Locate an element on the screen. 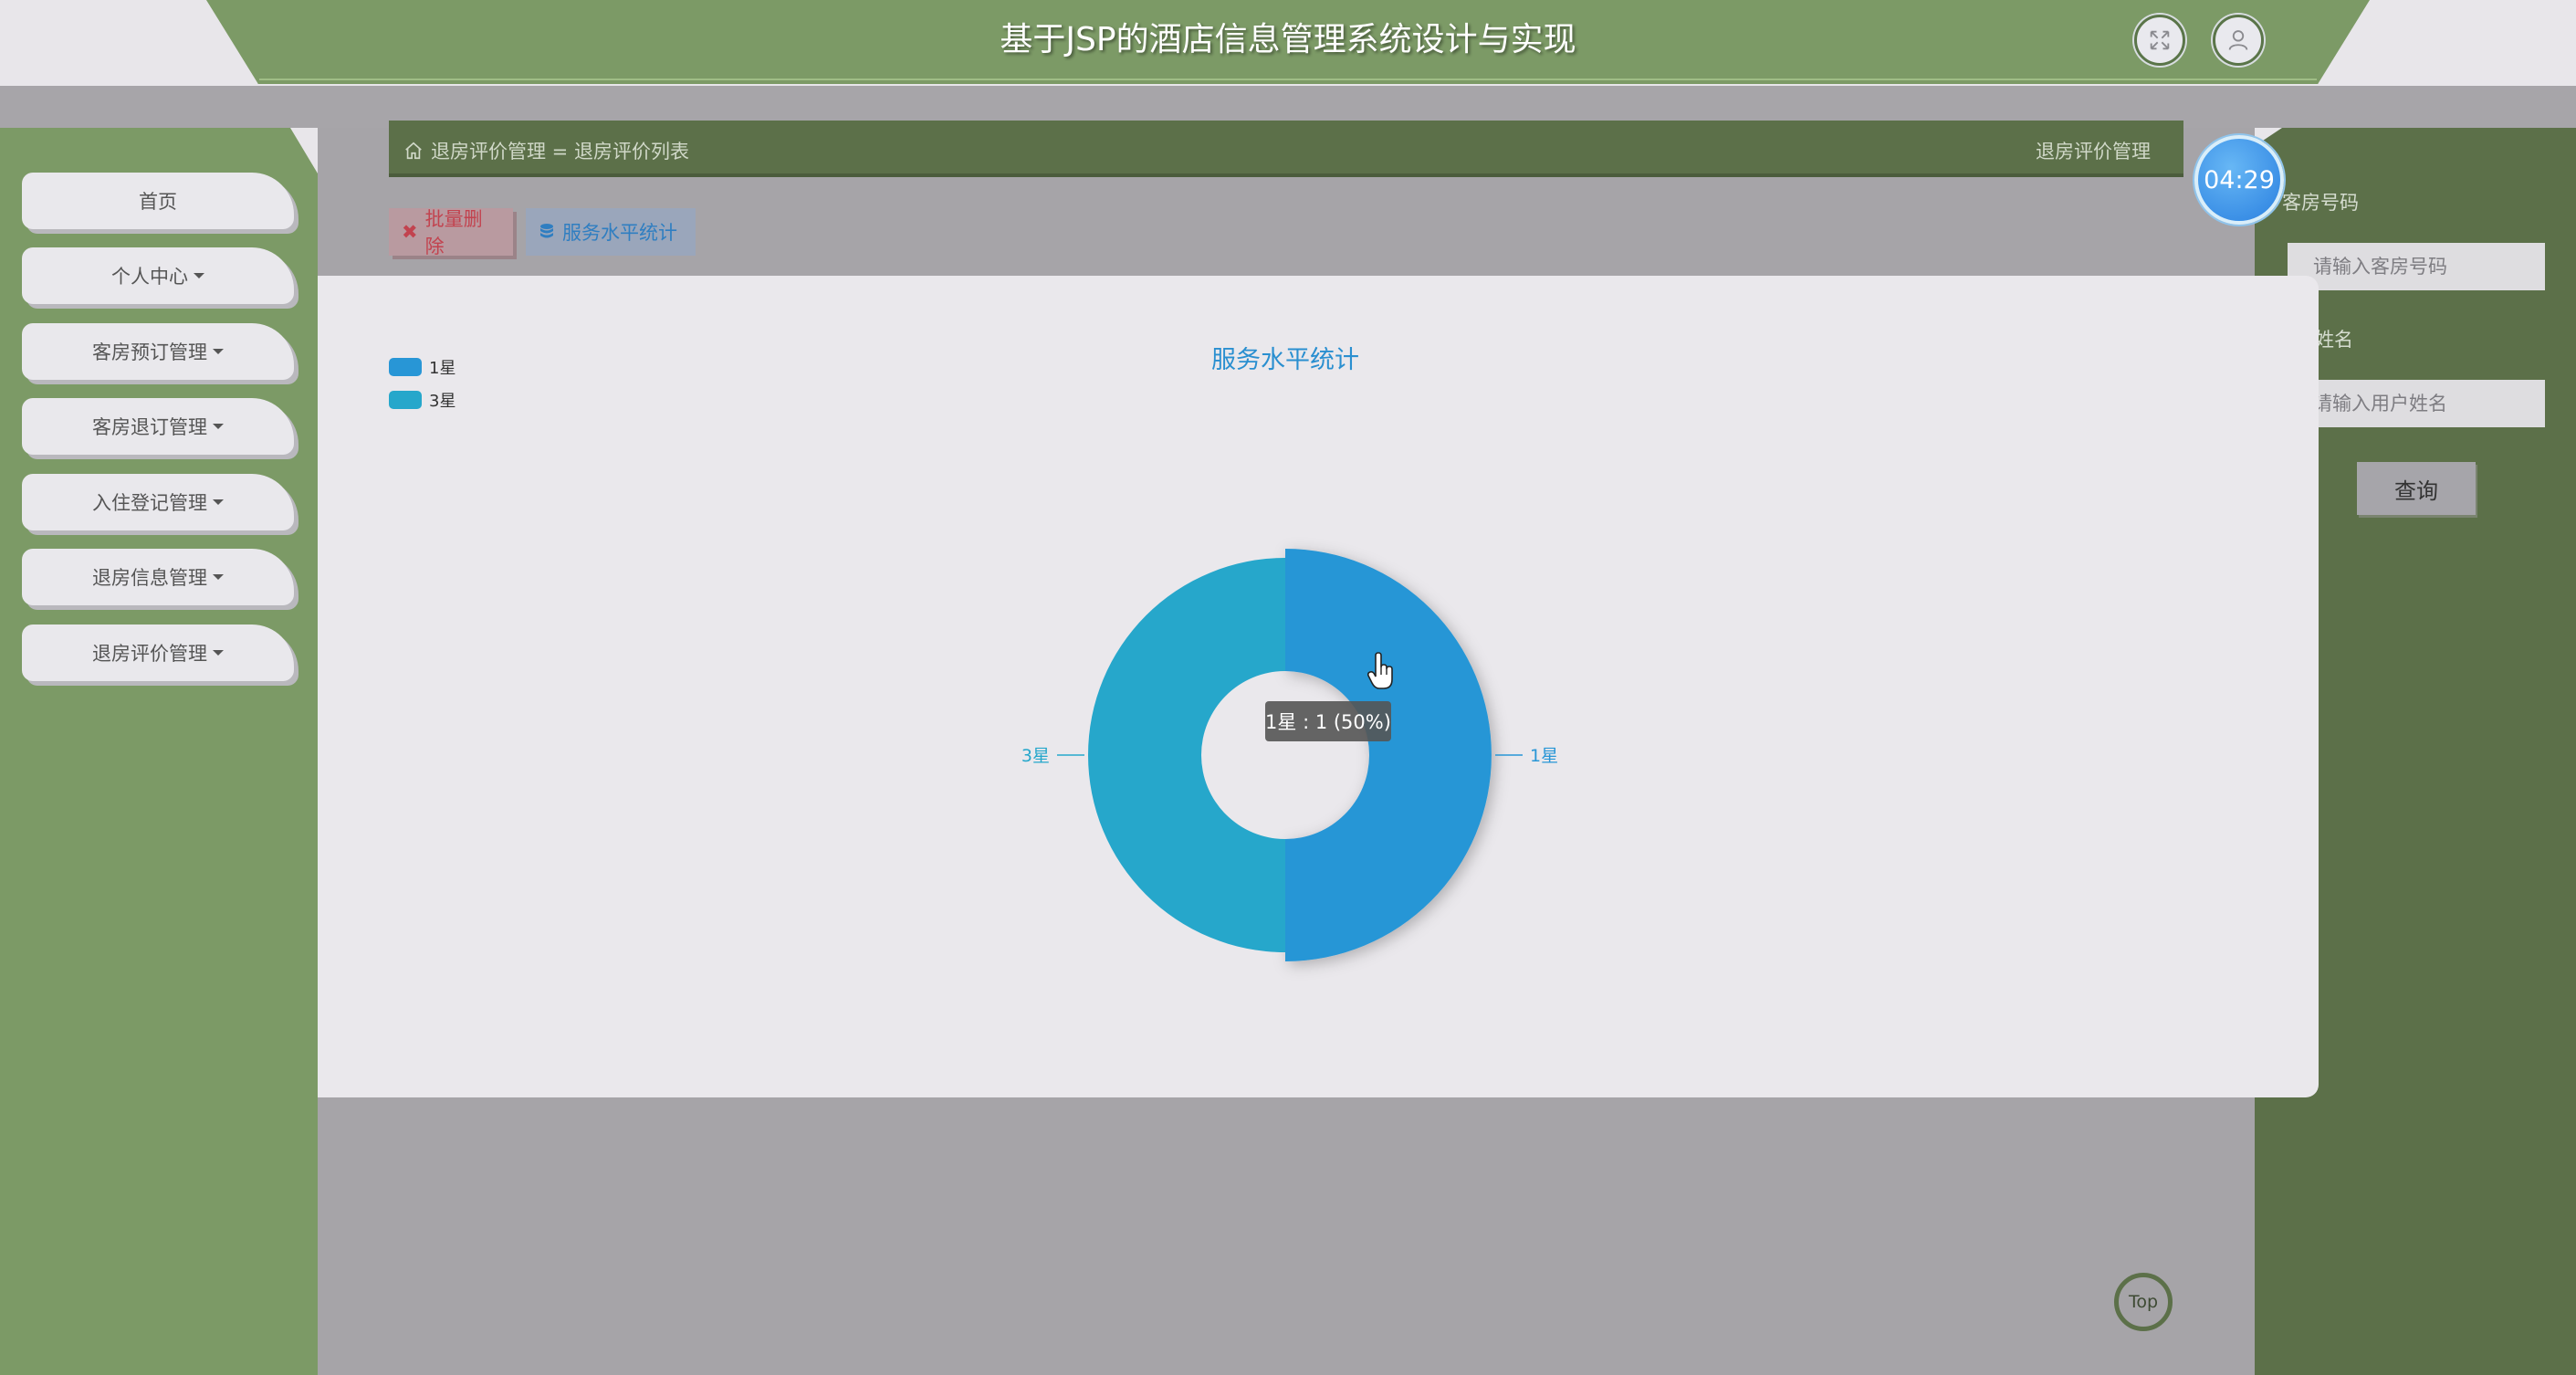  tooltip-text: 1星 : 1 (50%) is located at coordinates (1328, 722).